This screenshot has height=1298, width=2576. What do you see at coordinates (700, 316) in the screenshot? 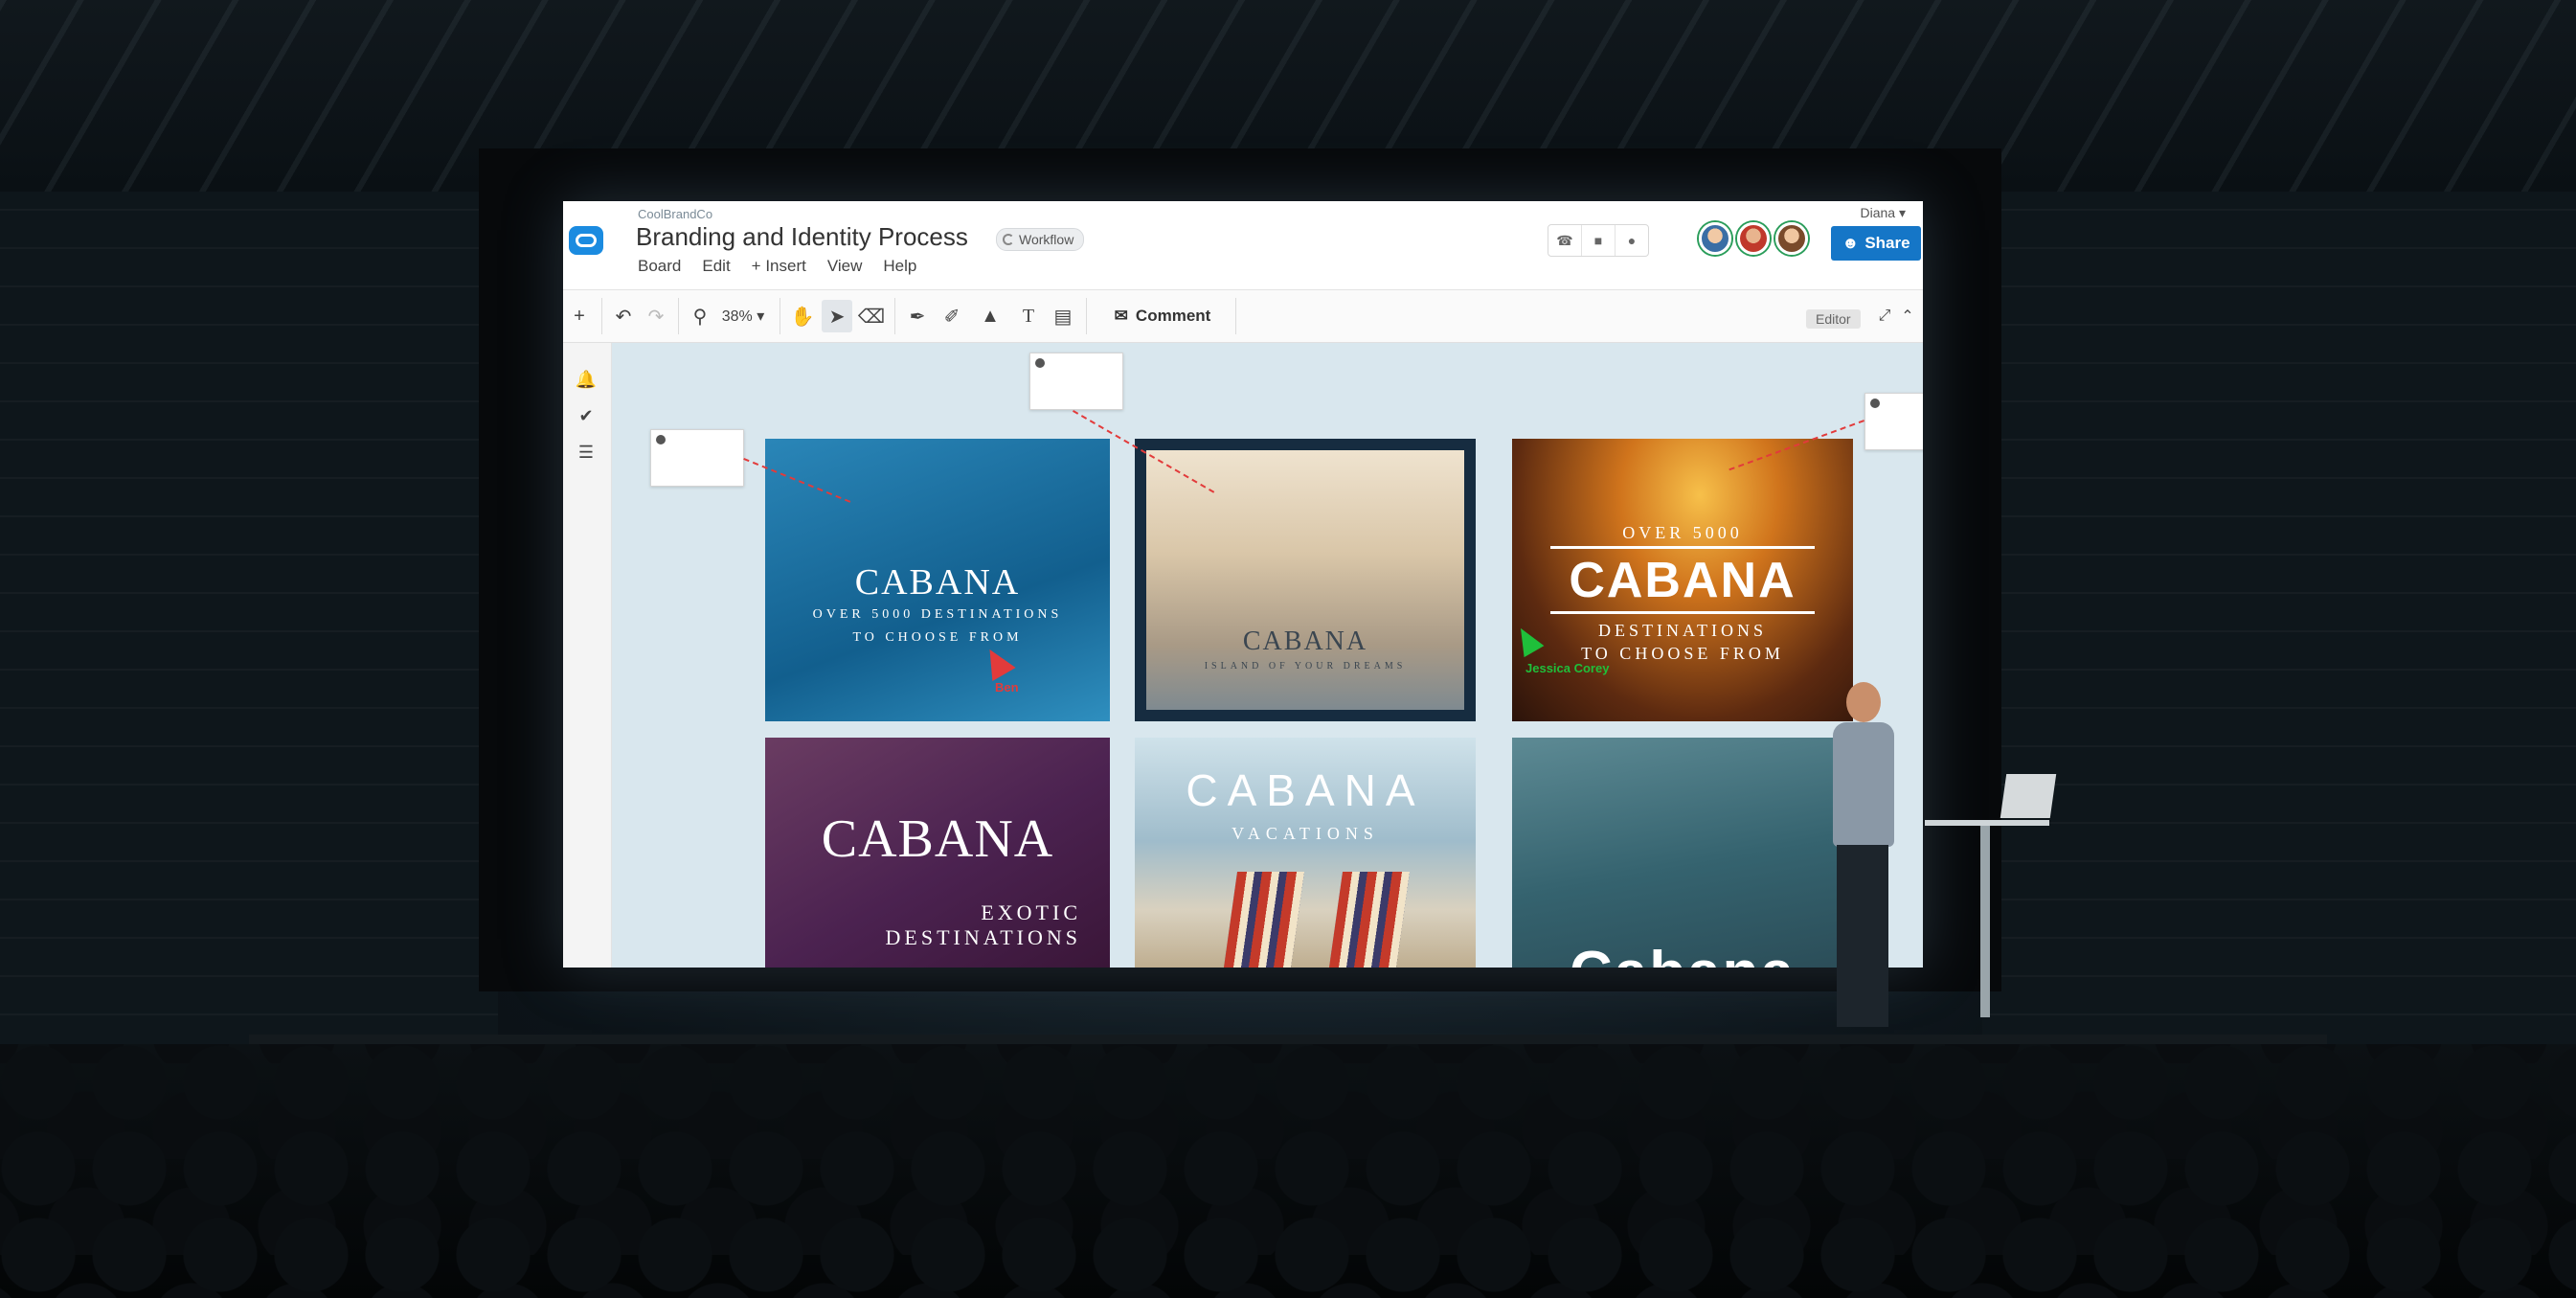
I see `zoom-icon: ⚲` at bounding box center [700, 316].